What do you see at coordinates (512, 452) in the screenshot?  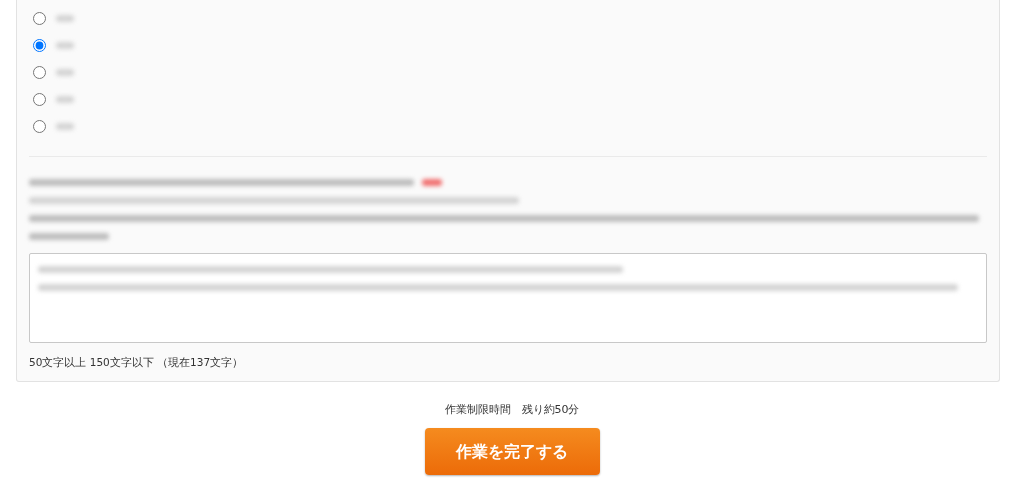 I see `complete-button: 作業を完了する` at bounding box center [512, 452].